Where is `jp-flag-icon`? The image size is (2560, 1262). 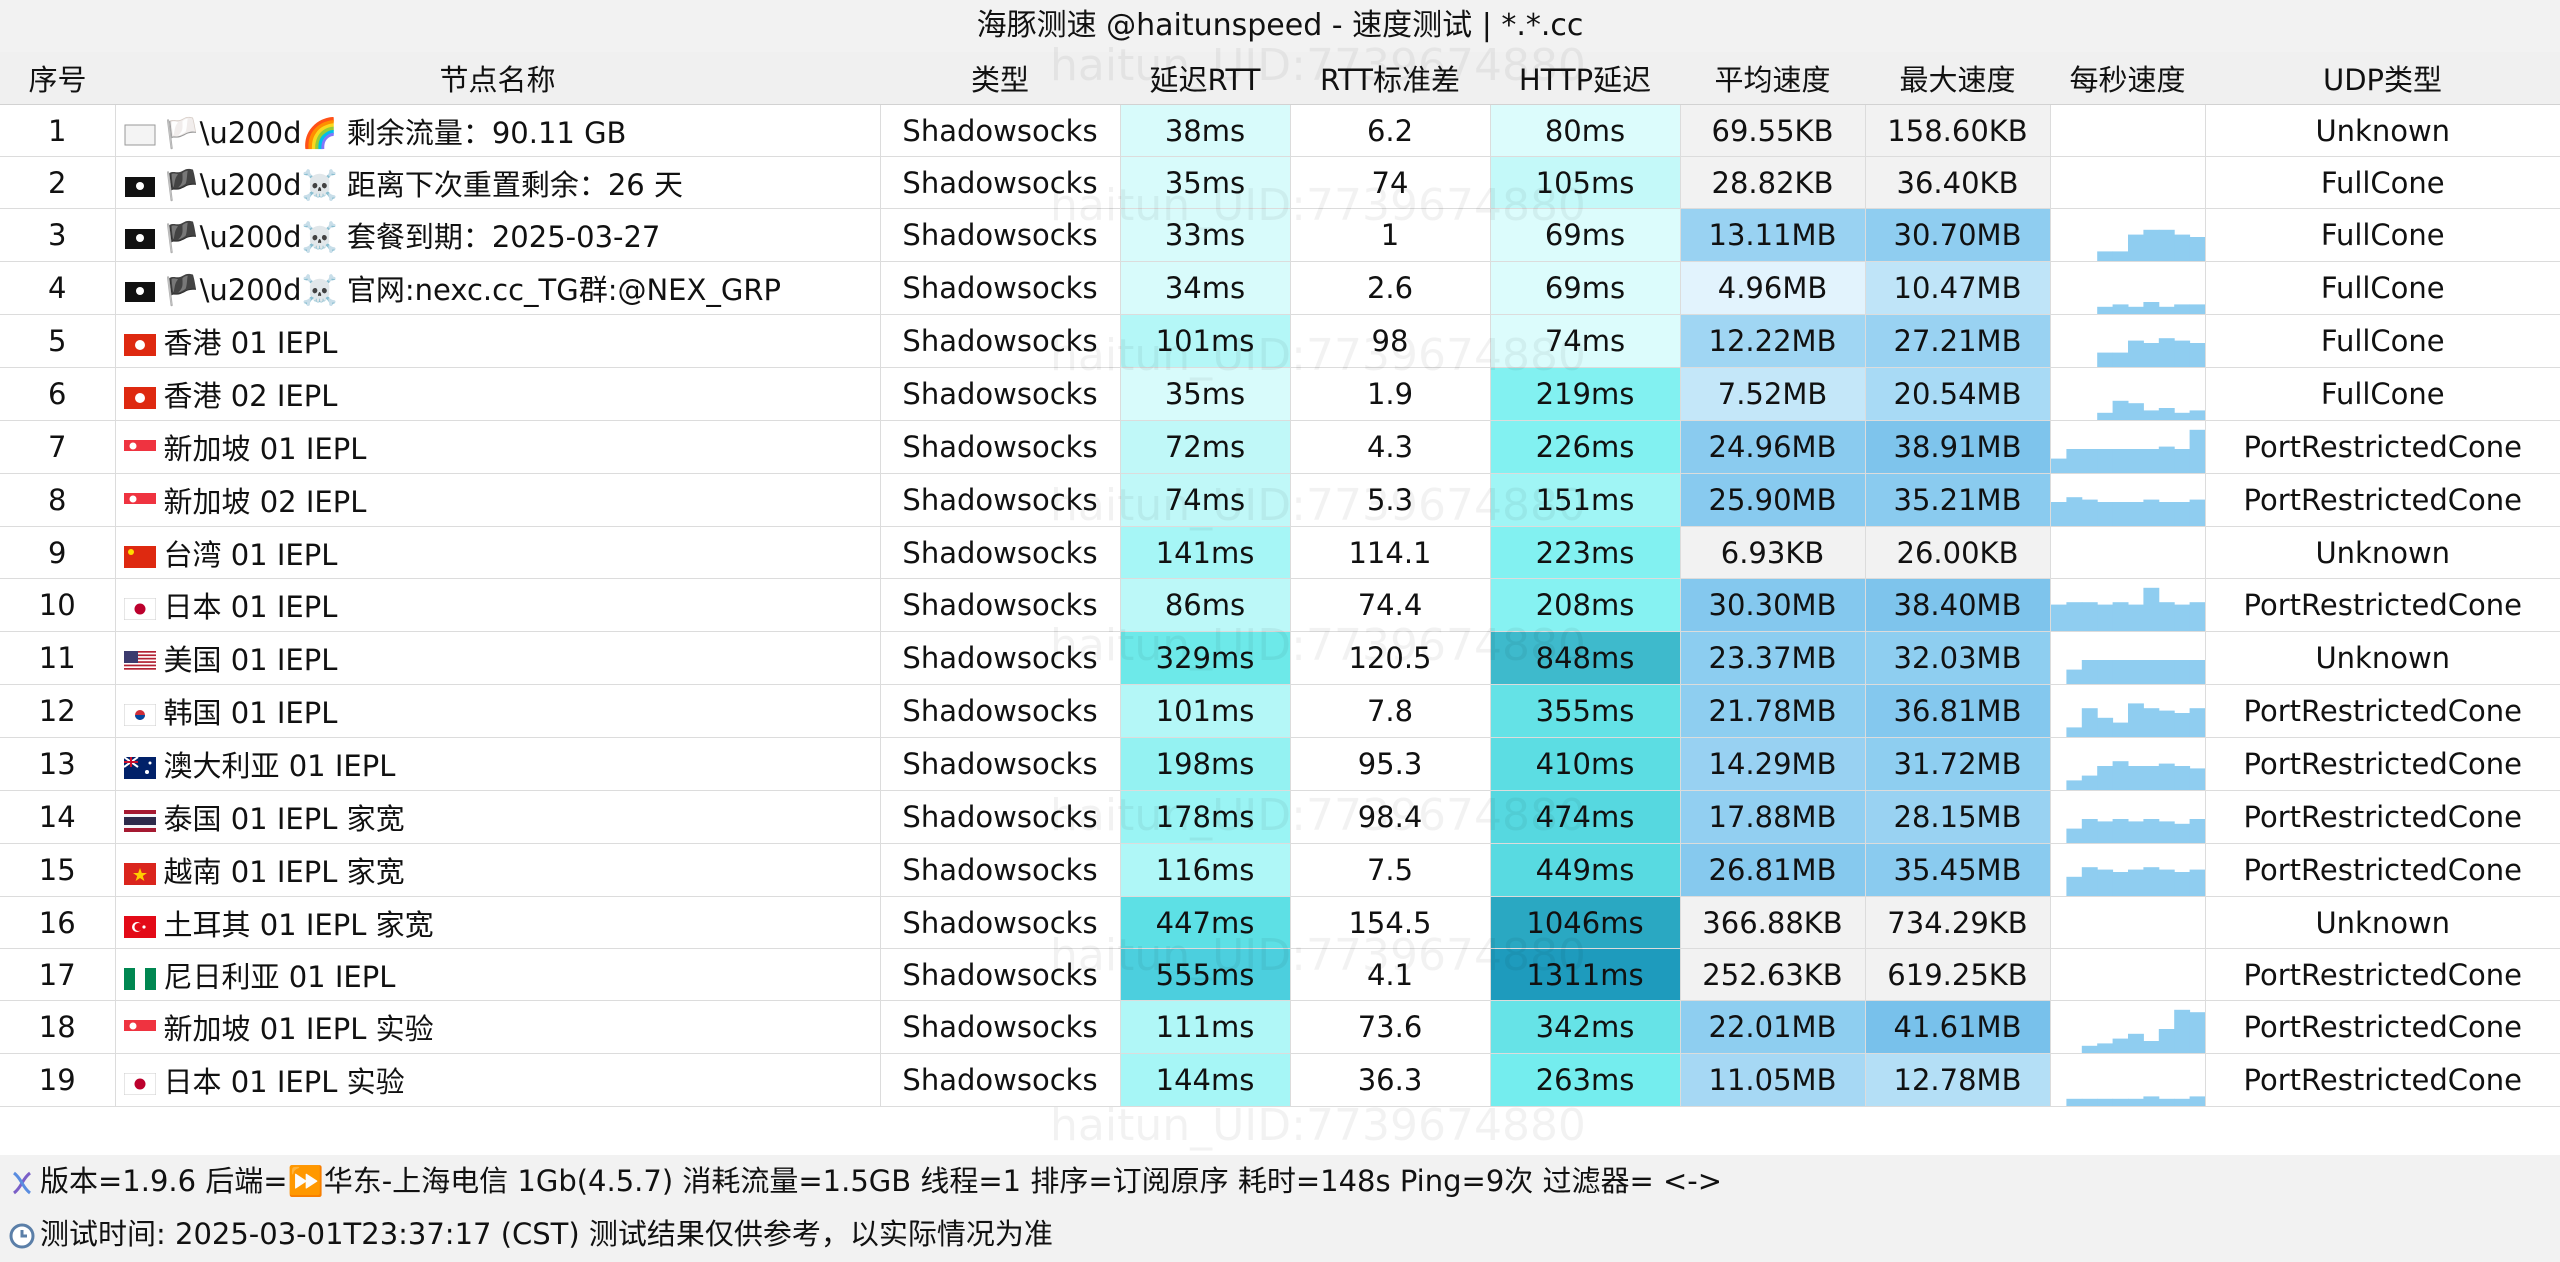
jp-flag-icon is located at coordinates (139, 1084).